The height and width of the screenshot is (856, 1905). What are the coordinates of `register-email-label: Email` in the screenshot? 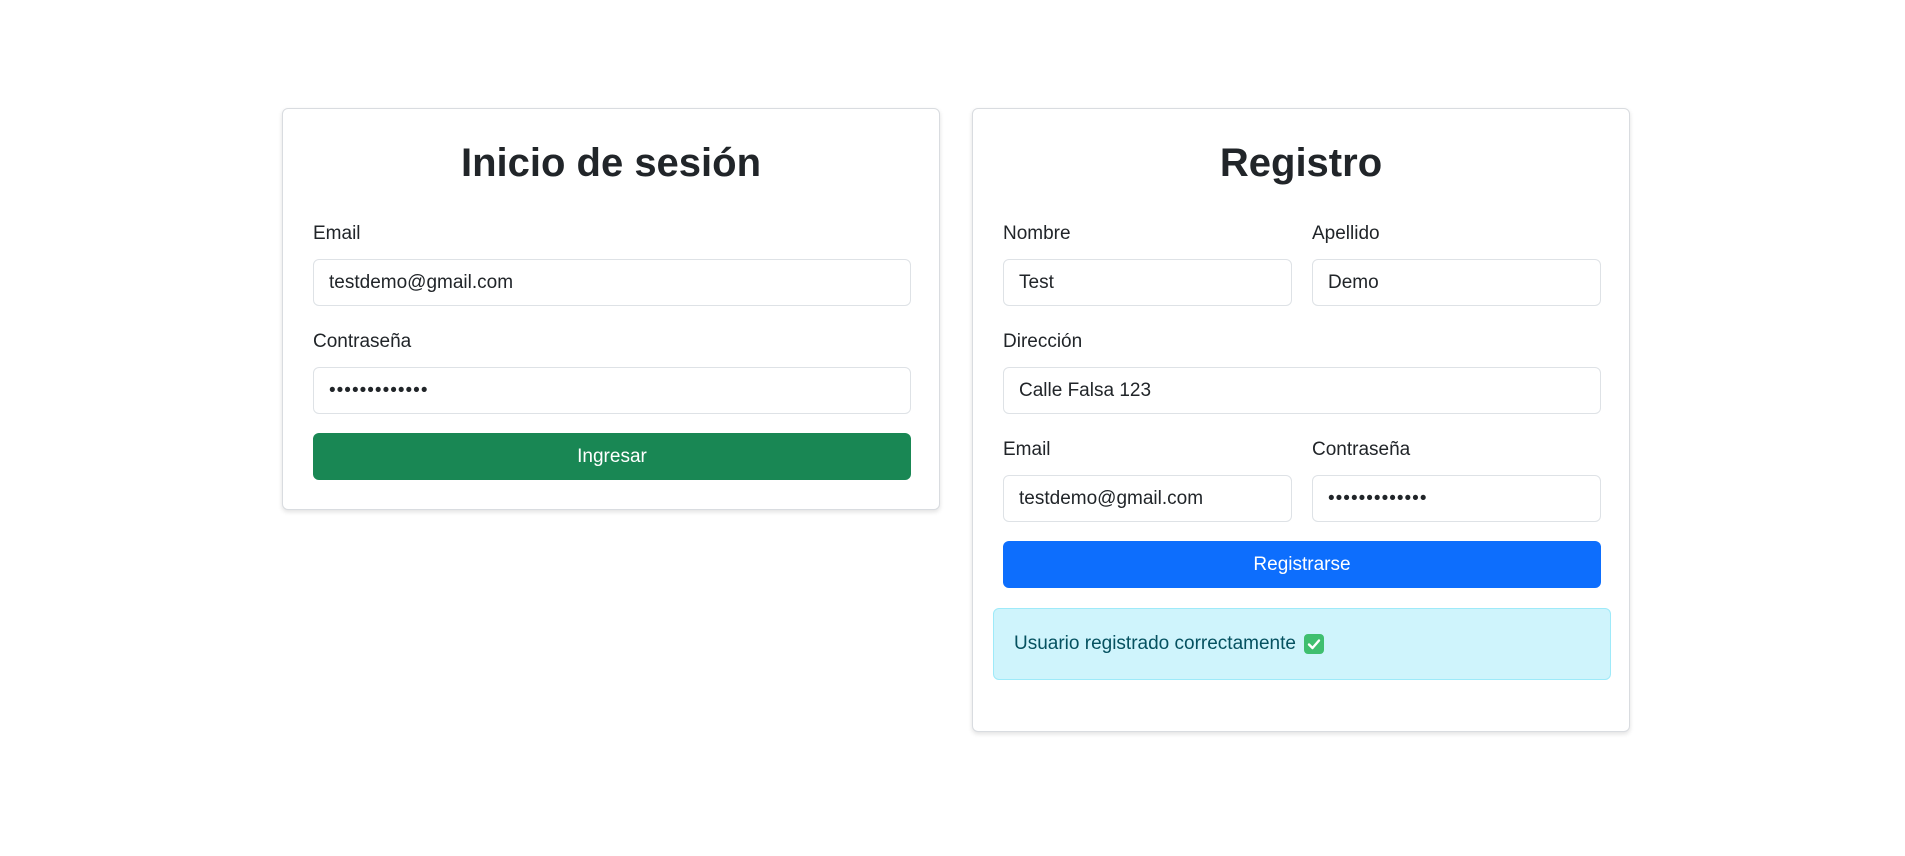 It's located at (1027, 449).